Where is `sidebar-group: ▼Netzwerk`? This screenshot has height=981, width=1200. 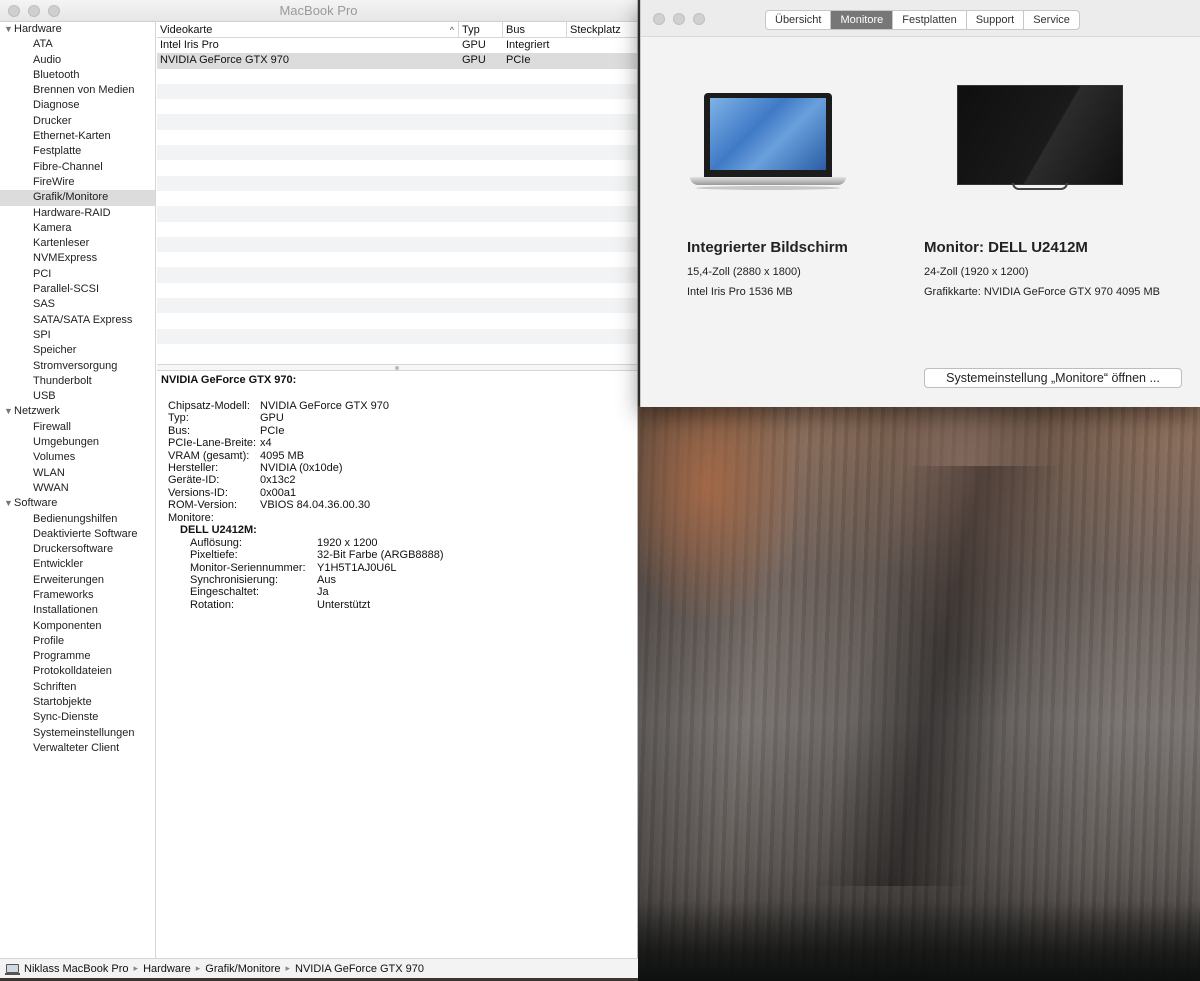 sidebar-group: ▼Netzwerk is located at coordinates (77, 411).